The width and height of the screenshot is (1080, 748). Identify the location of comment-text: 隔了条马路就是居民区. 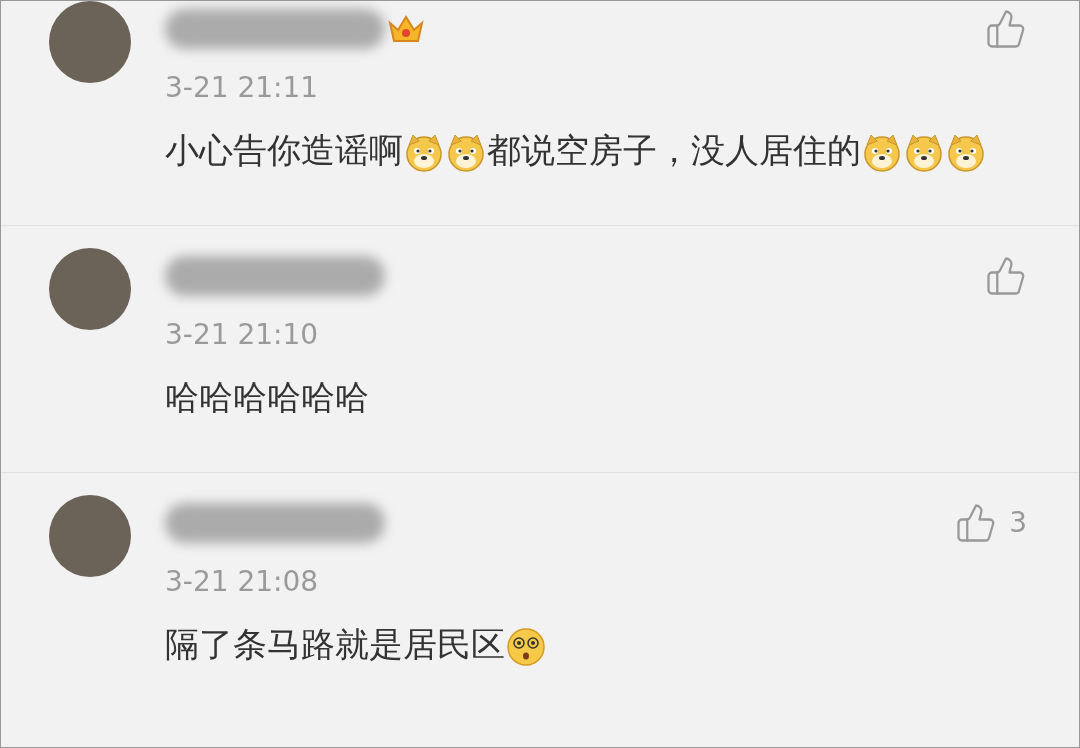
(596, 644).